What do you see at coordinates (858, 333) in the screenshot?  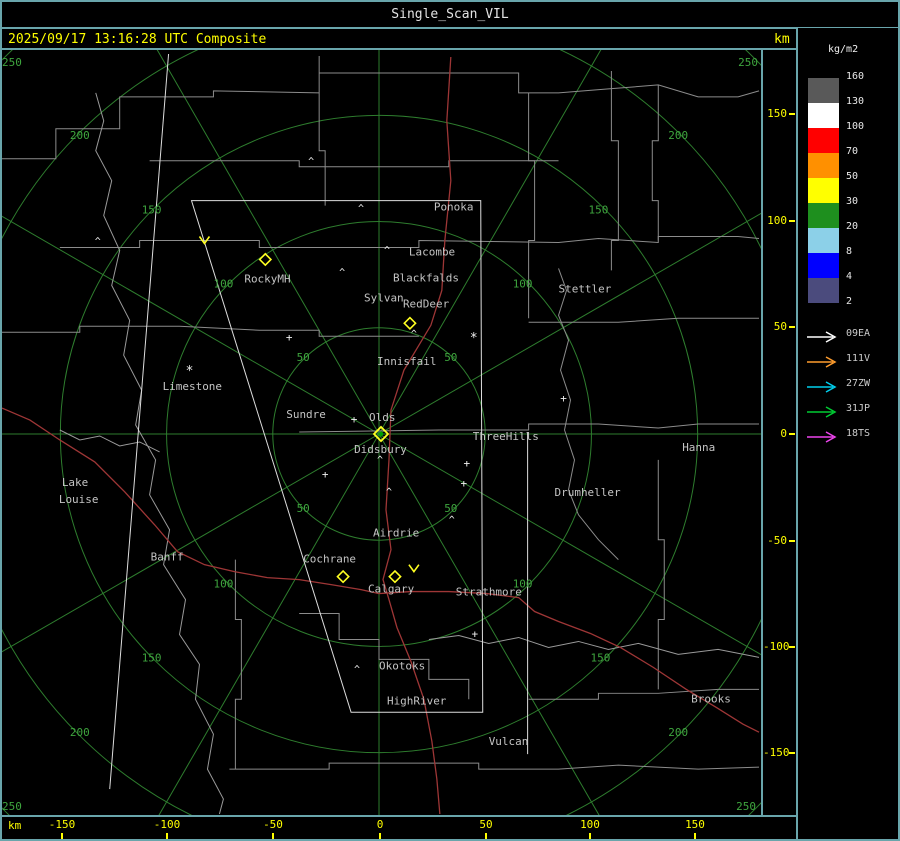 I see `station-id: 09EA` at bounding box center [858, 333].